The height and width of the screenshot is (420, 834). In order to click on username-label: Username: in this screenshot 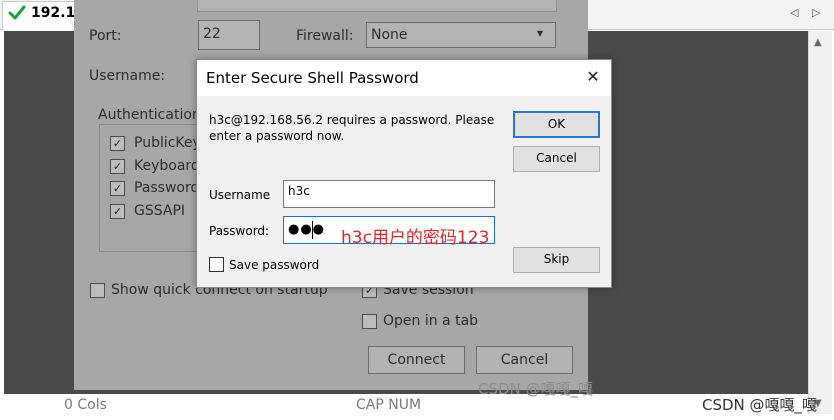, I will do `click(127, 76)`.